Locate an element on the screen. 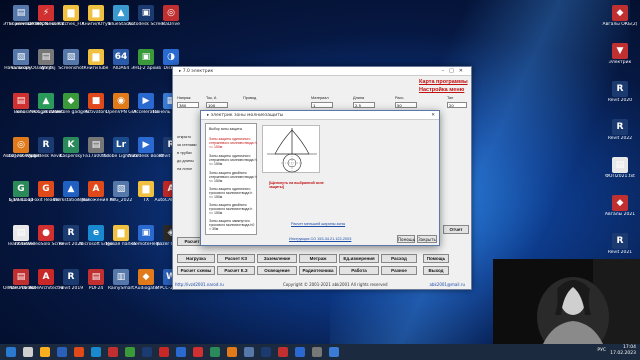 Image resolution: width=640 pixels, height=360 pixels. start-button is located at coordinates (11, 352).